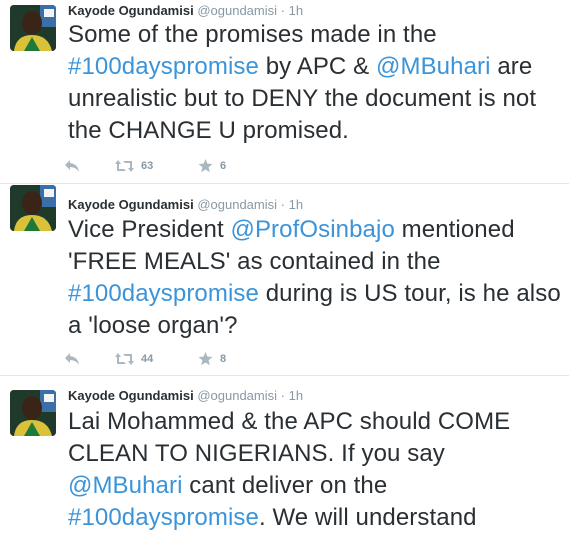 The width and height of the screenshot is (569, 537). What do you see at coordinates (223, 359) in the screenshot?
I see `favorite-count: 8` at bounding box center [223, 359].